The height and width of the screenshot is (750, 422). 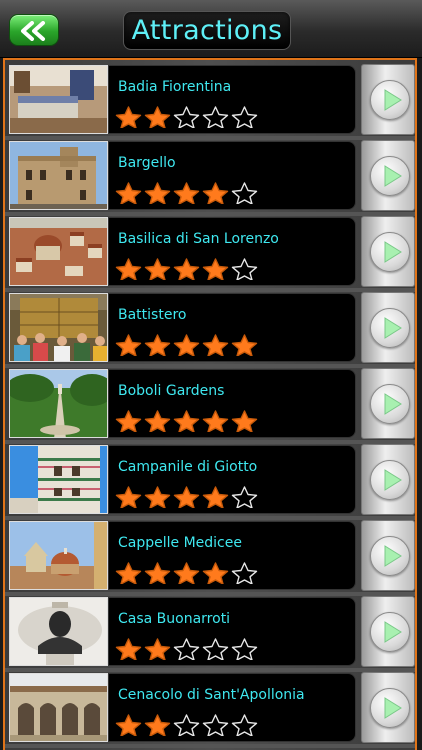 I want to click on list-item: Casa Buonarroti, so click(x=212, y=631).